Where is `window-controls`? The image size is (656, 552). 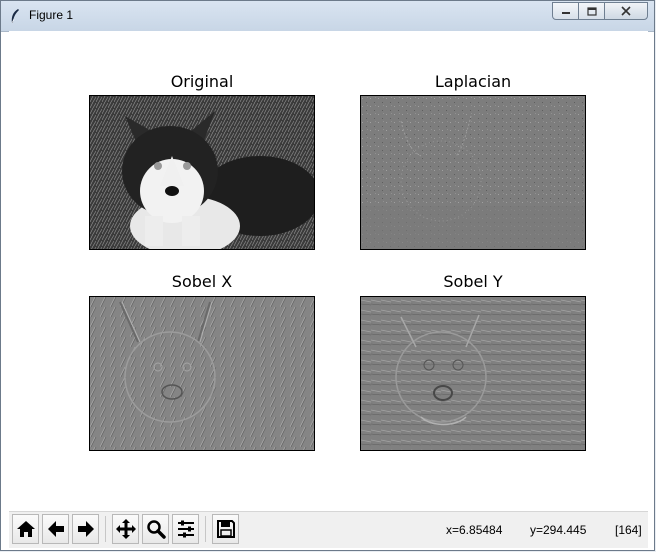
window-controls is located at coordinates (600, 11).